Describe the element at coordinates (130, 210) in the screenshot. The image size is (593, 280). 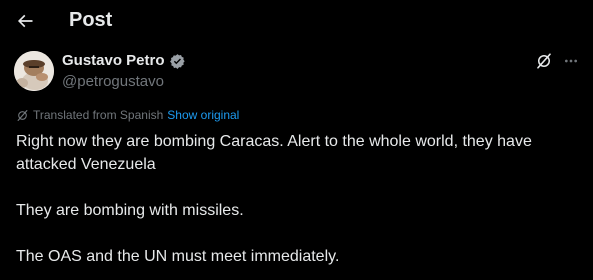
I see `post-paragraph: They are bombing with missiles.` at that location.